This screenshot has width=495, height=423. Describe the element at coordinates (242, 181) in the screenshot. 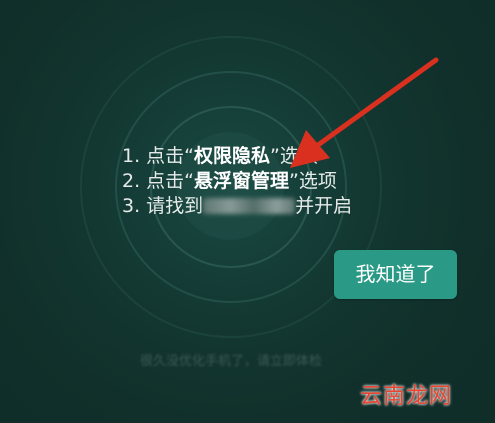

I see `step-highlight: 悬浮窗管理` at that location.